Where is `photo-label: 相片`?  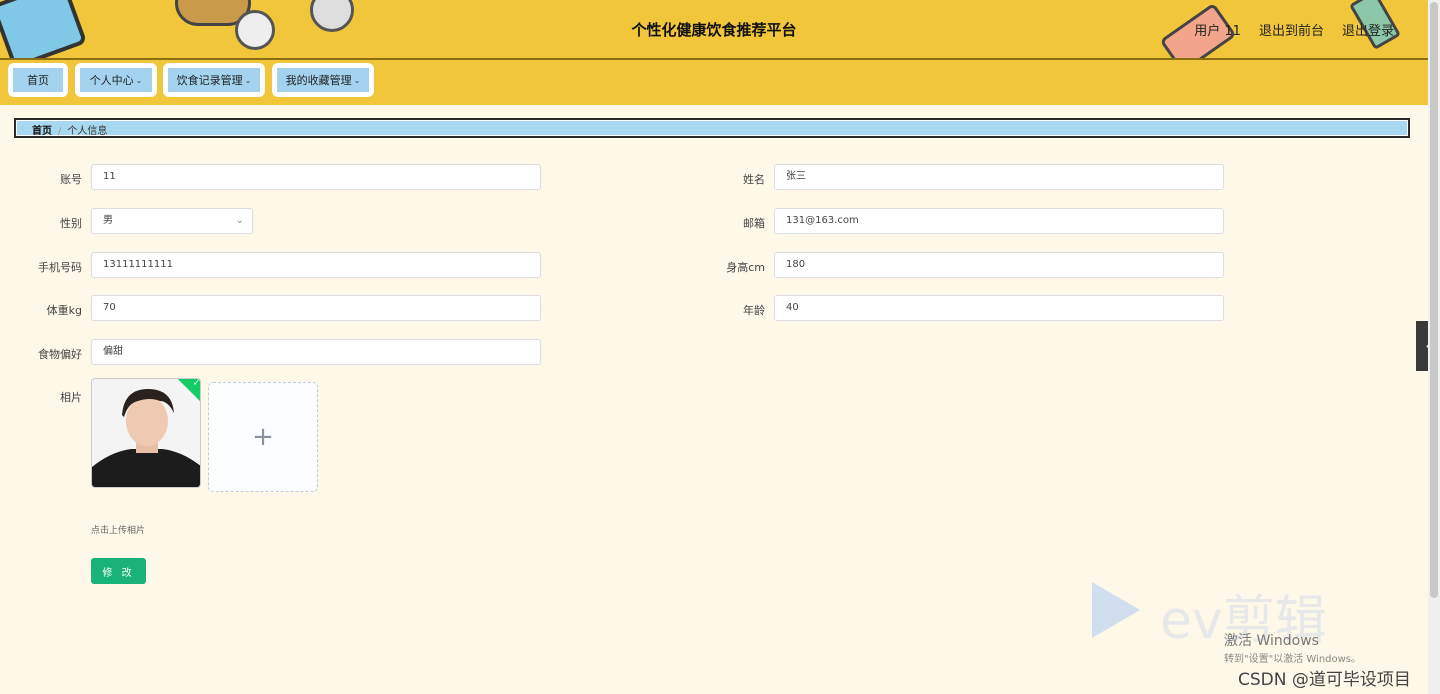 photo-label: 相片 is located at coordinates (71, 397).